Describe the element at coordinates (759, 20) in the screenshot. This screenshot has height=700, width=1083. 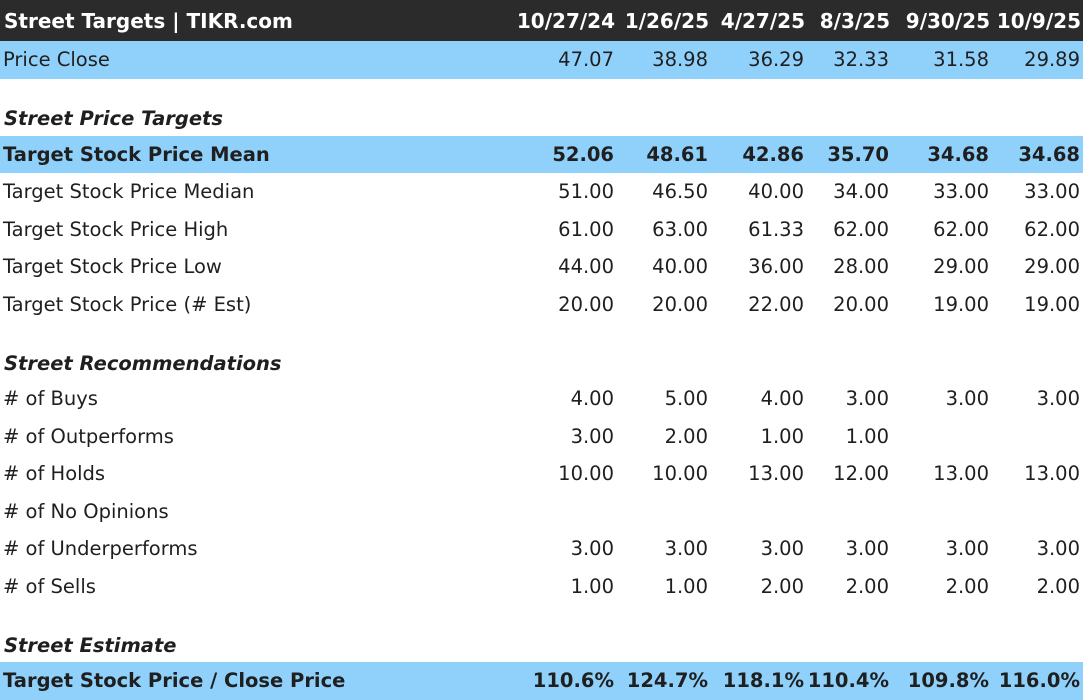
I see `column-header: 4/27/25` at that location.